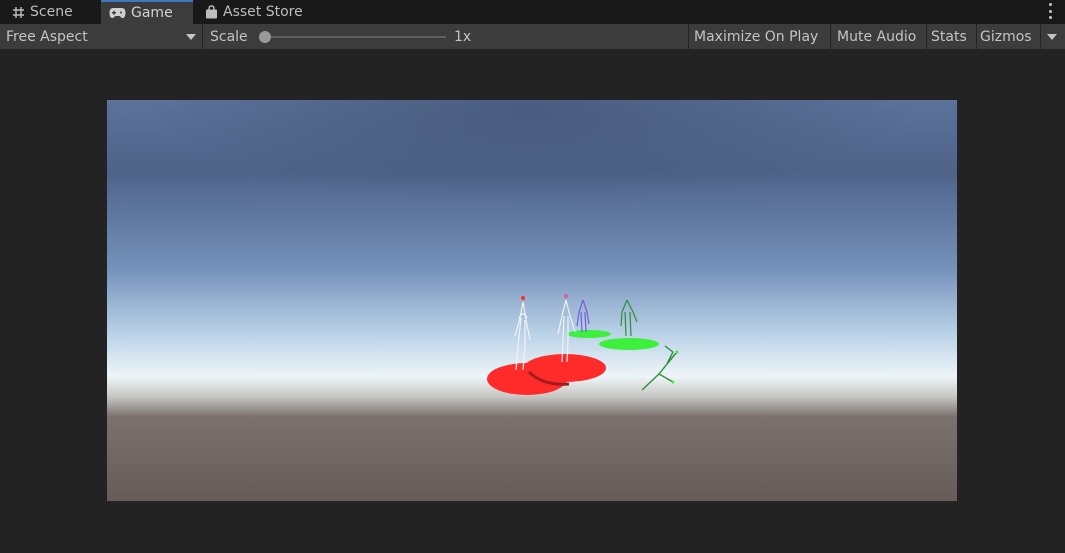  Describe the element at coordinates (1051, 11) in the screenshot. I see `more-options-icon` at that location.